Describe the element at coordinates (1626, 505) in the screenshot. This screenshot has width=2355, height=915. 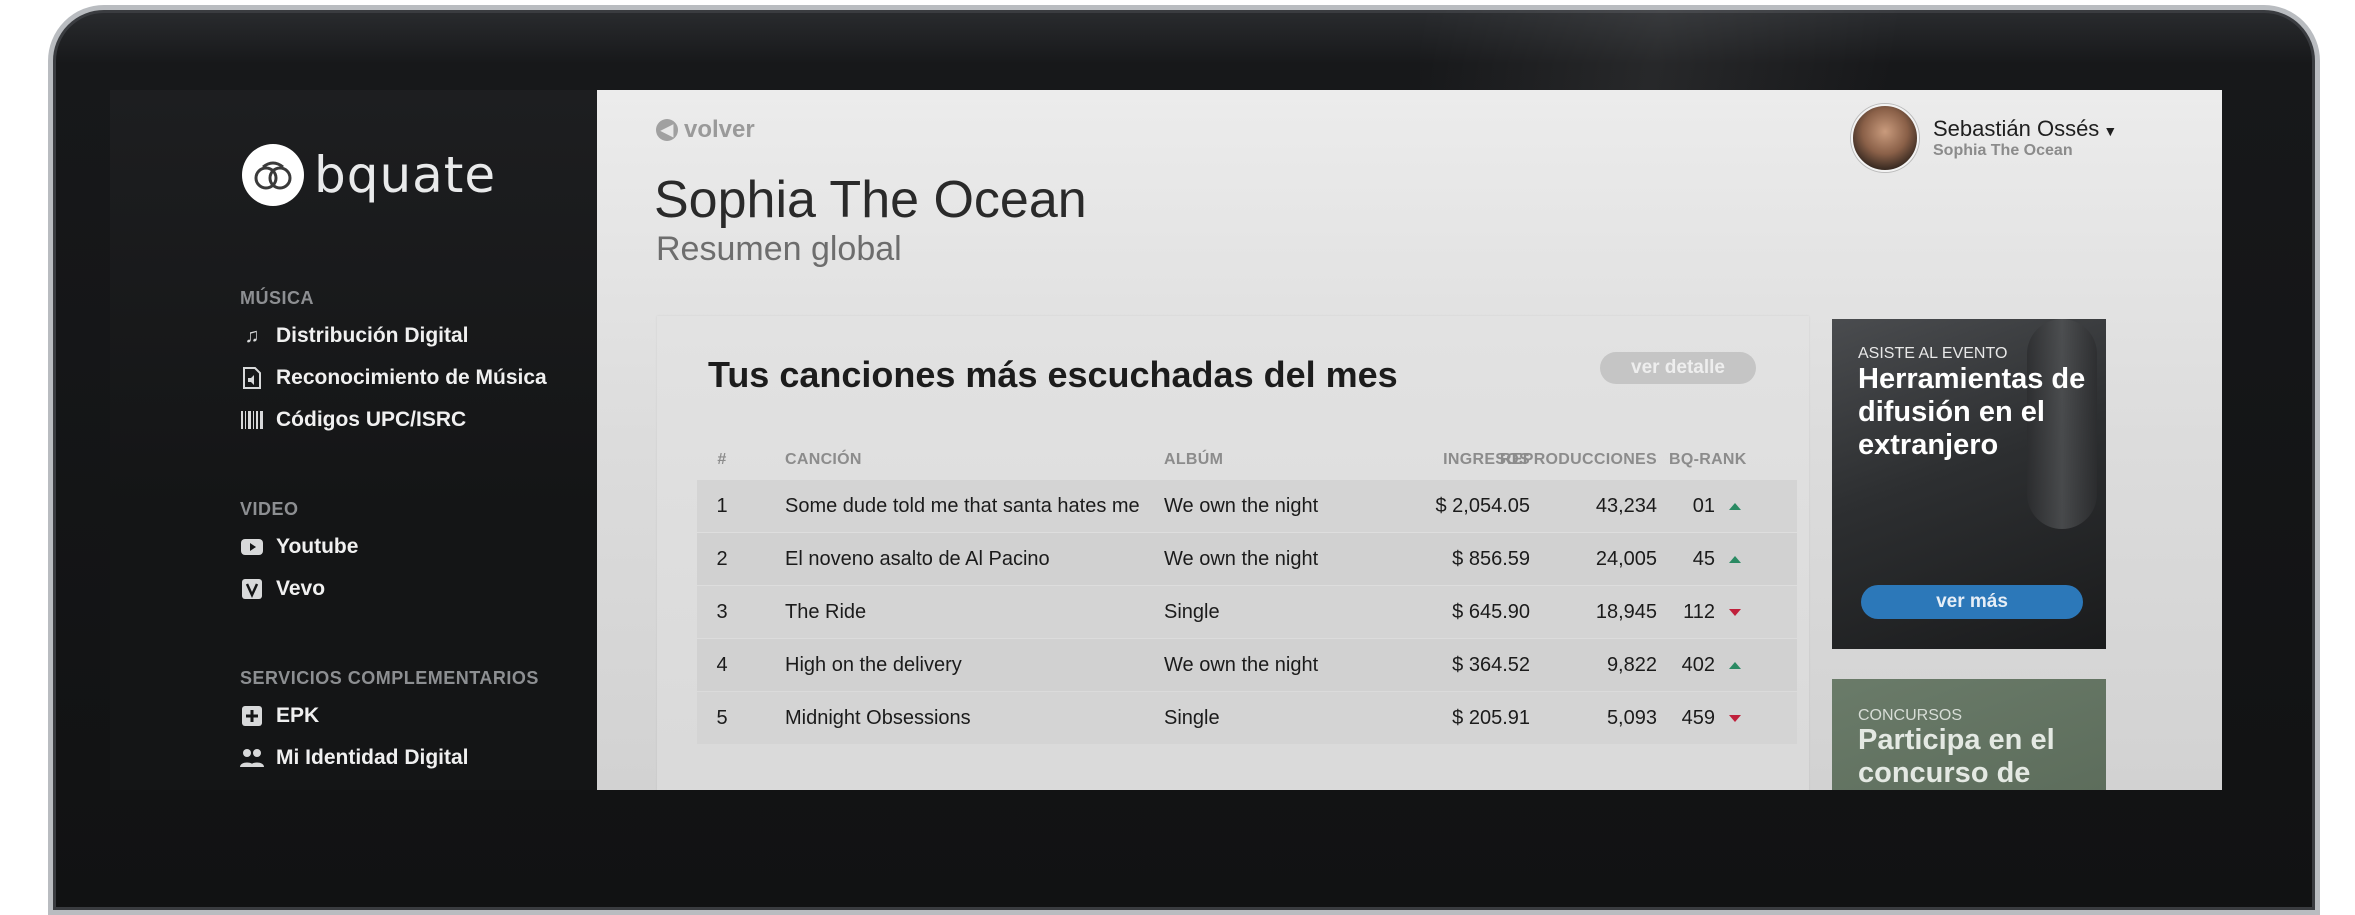
I see `row-plays: 43,234` at that location.